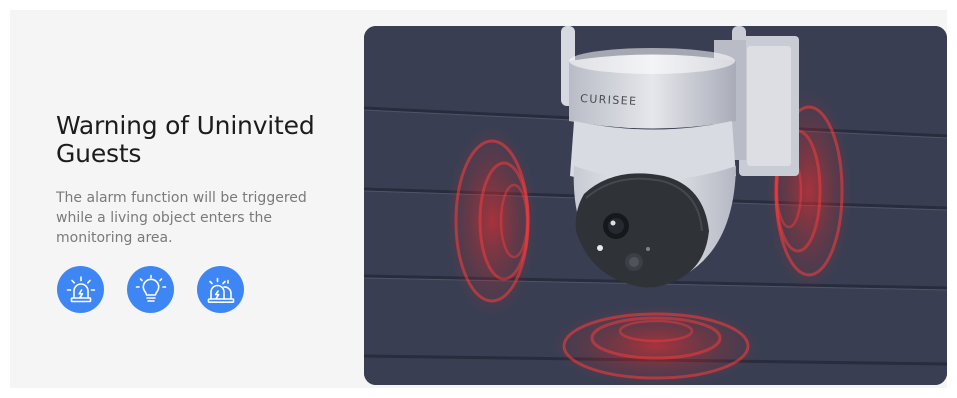  Describe the element at coordinates (492, 221) in the screenshot. I see `motion-wave-left` at that location.